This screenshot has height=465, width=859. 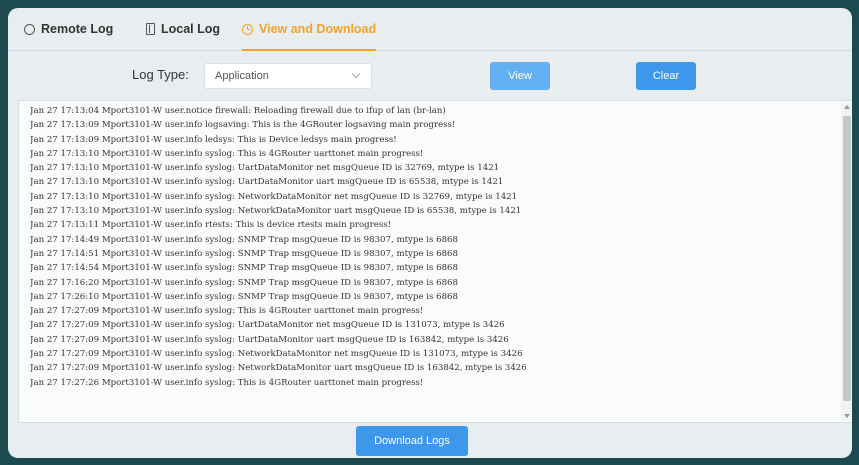 I want to click on log-scrollbar, so click(x=846, y=261).